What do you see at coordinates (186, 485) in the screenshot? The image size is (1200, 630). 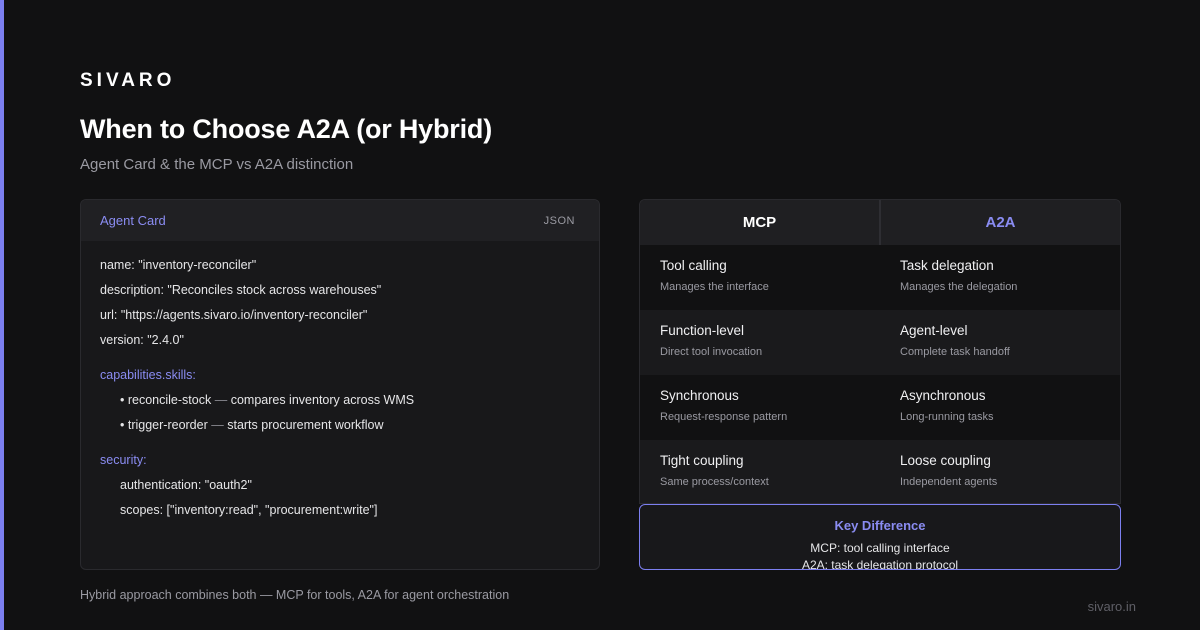 I see `field-authentication: authentication: "oauth2"` at bounding box center [186, 485].